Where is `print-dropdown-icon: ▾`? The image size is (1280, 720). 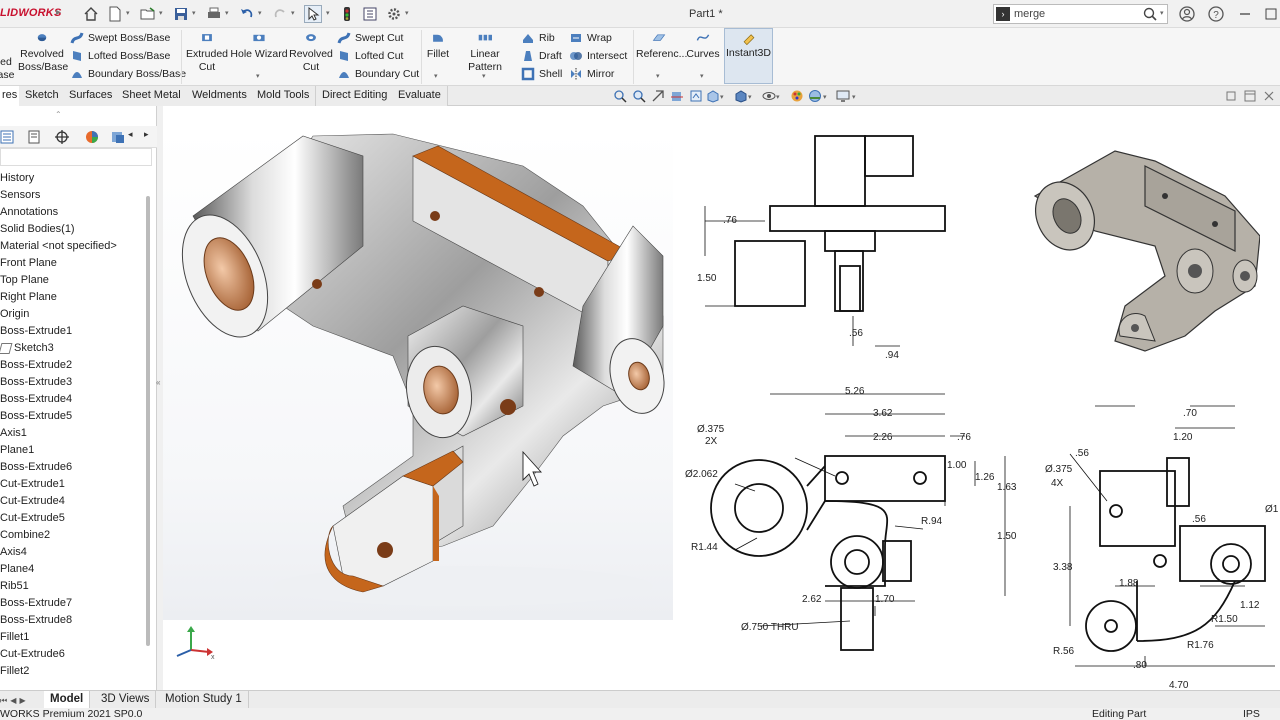 print-dropdown-icon: ▾ is located at coordinates (227, 13).